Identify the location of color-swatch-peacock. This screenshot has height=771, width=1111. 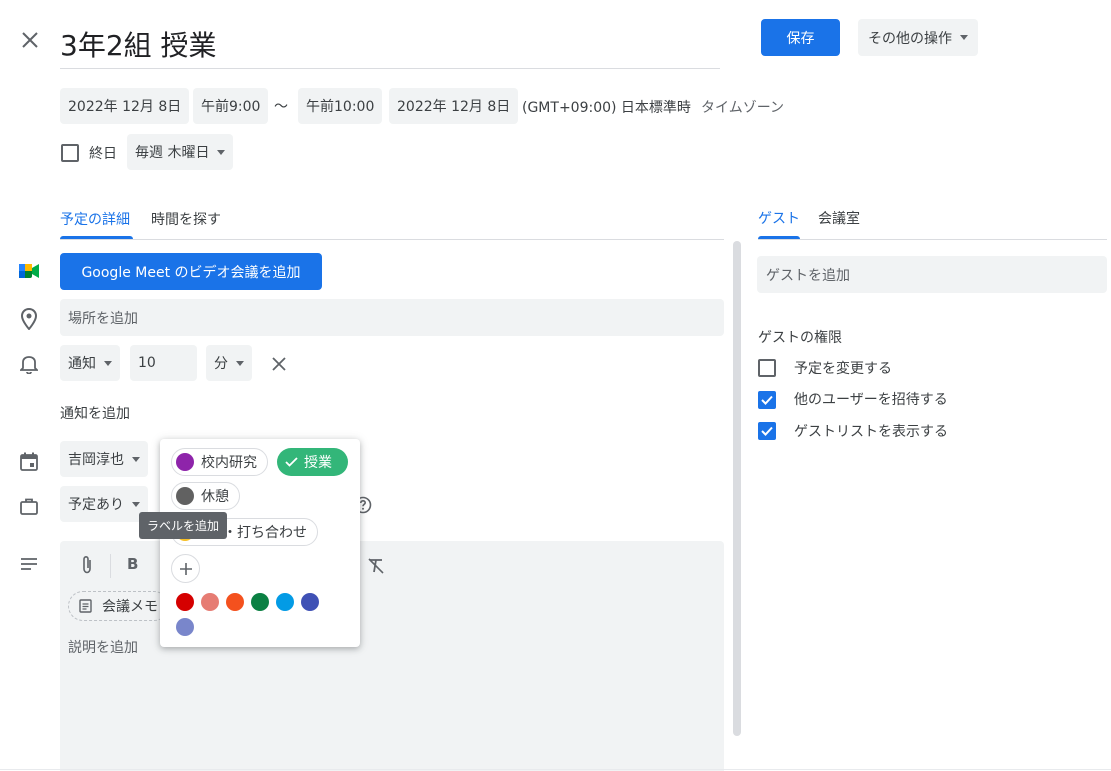
(285, 602).